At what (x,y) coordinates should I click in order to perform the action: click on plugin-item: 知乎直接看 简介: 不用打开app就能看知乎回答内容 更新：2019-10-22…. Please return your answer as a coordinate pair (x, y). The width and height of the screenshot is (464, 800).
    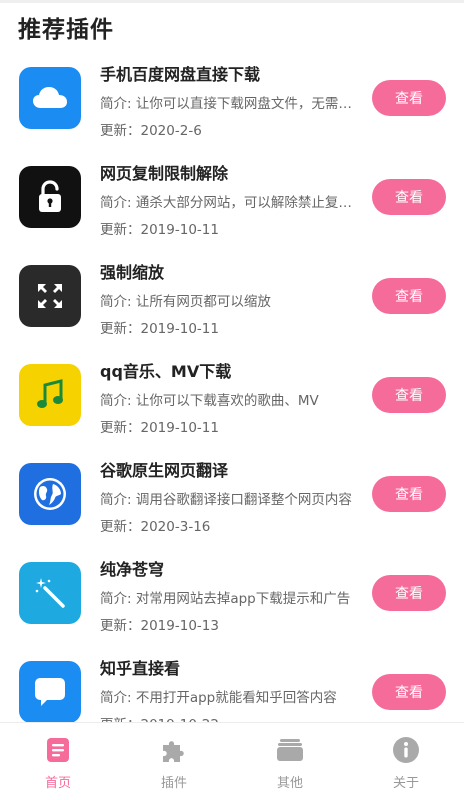
    Looking at the image, I should click on (232, 684).